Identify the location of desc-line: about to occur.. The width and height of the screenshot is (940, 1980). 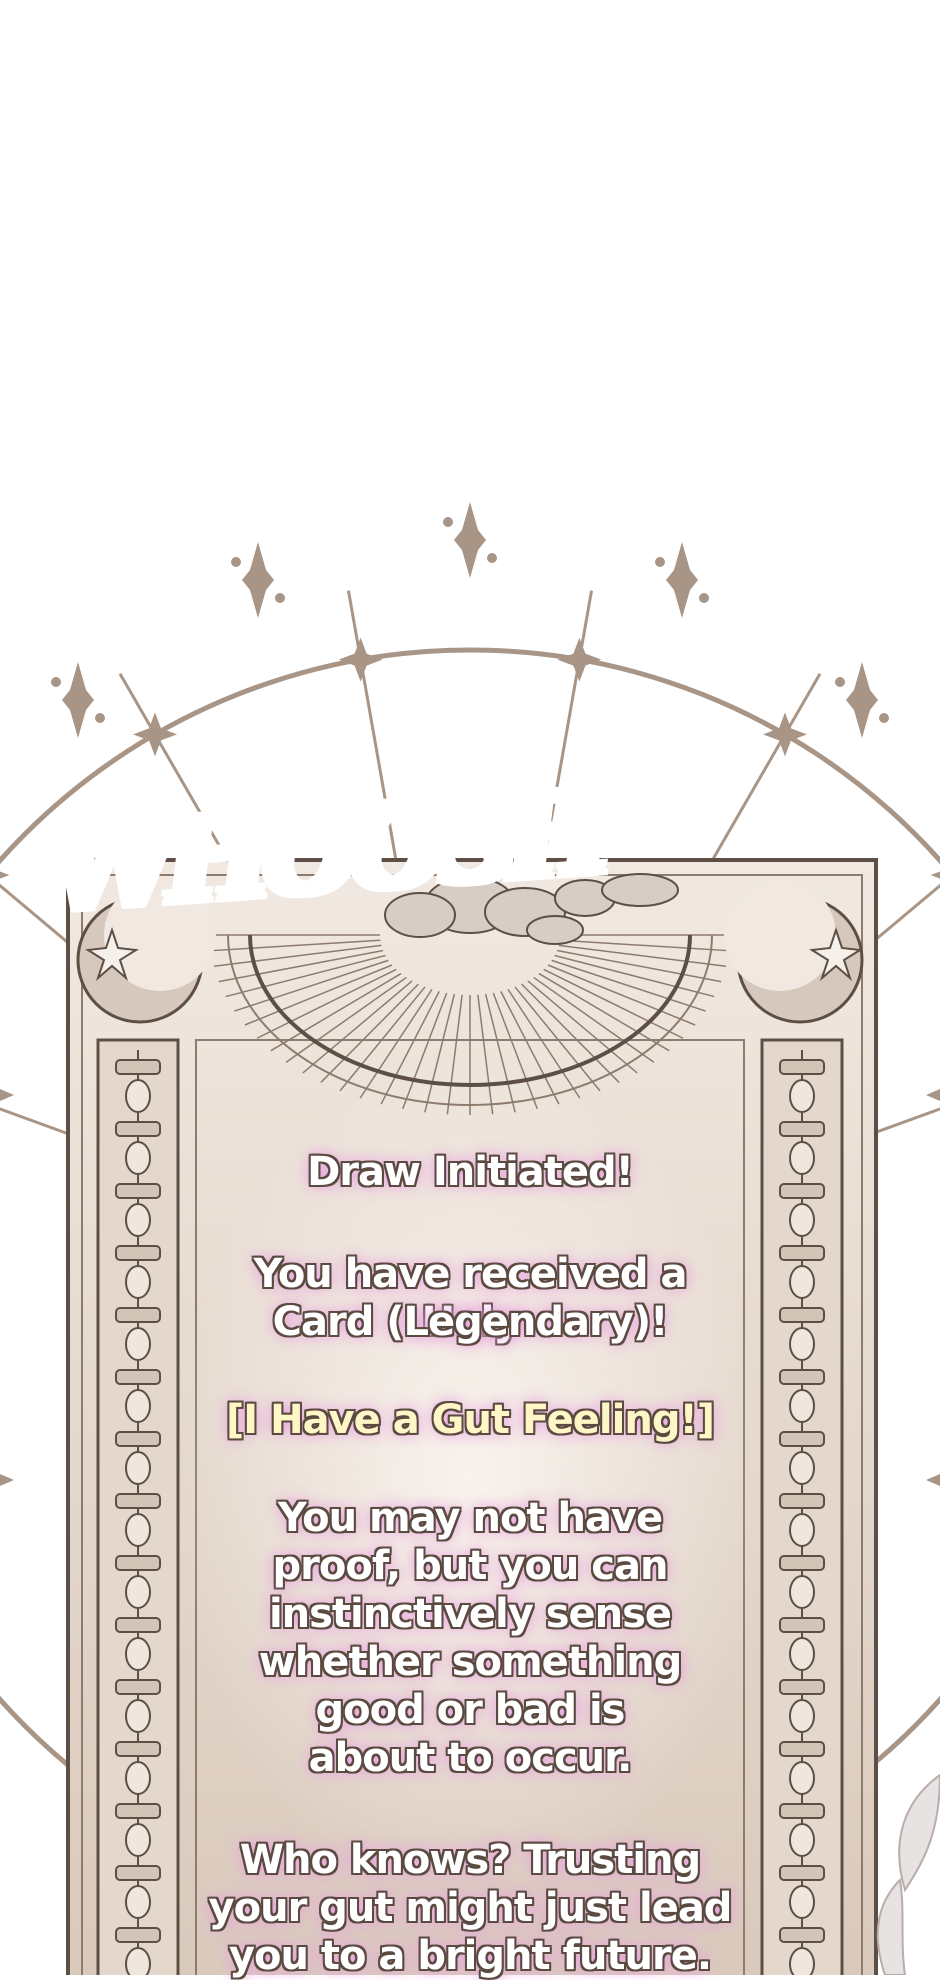
(470, 1758).